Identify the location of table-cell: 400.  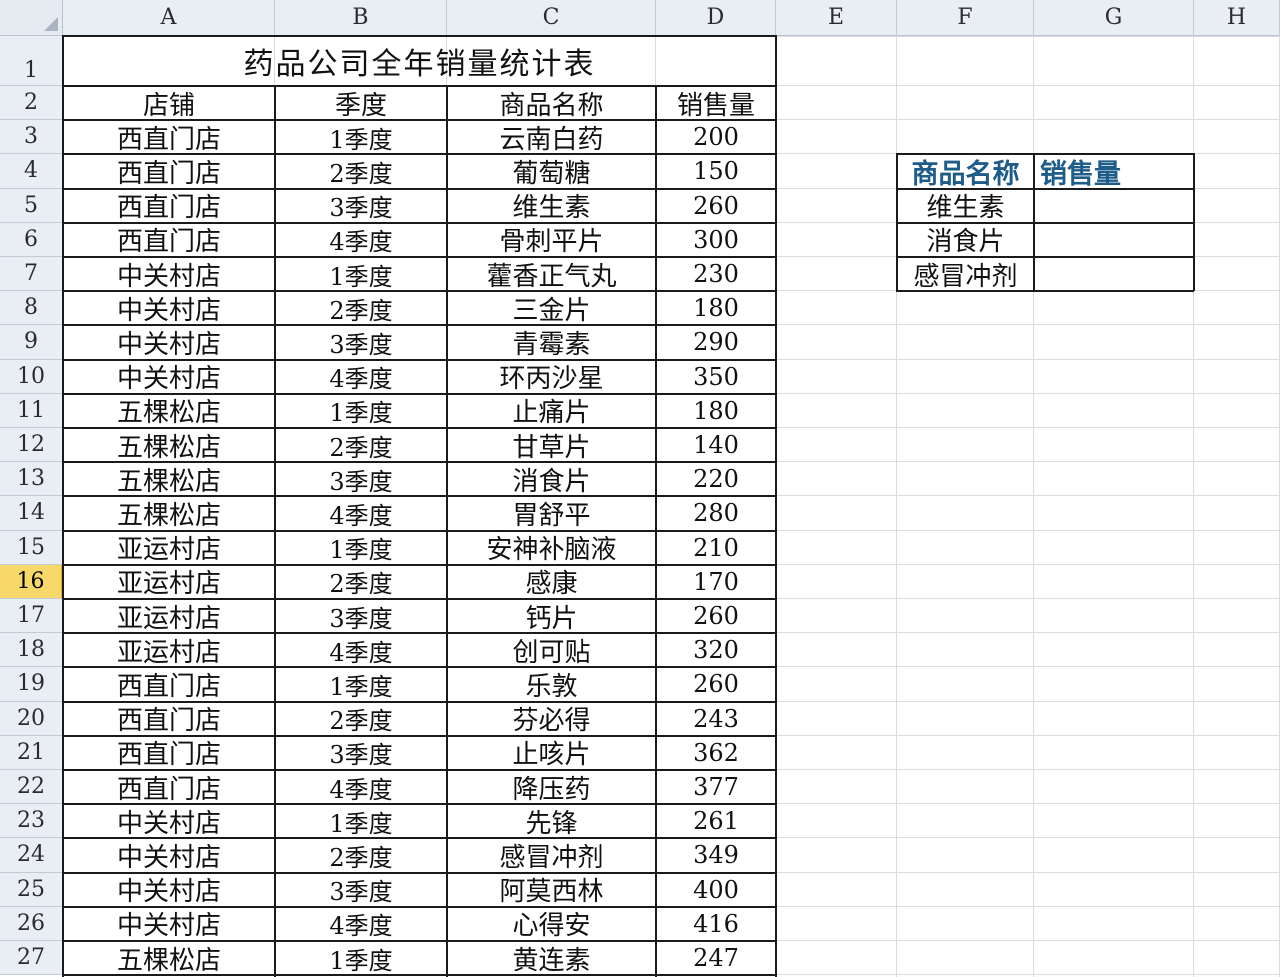
(716, 890).